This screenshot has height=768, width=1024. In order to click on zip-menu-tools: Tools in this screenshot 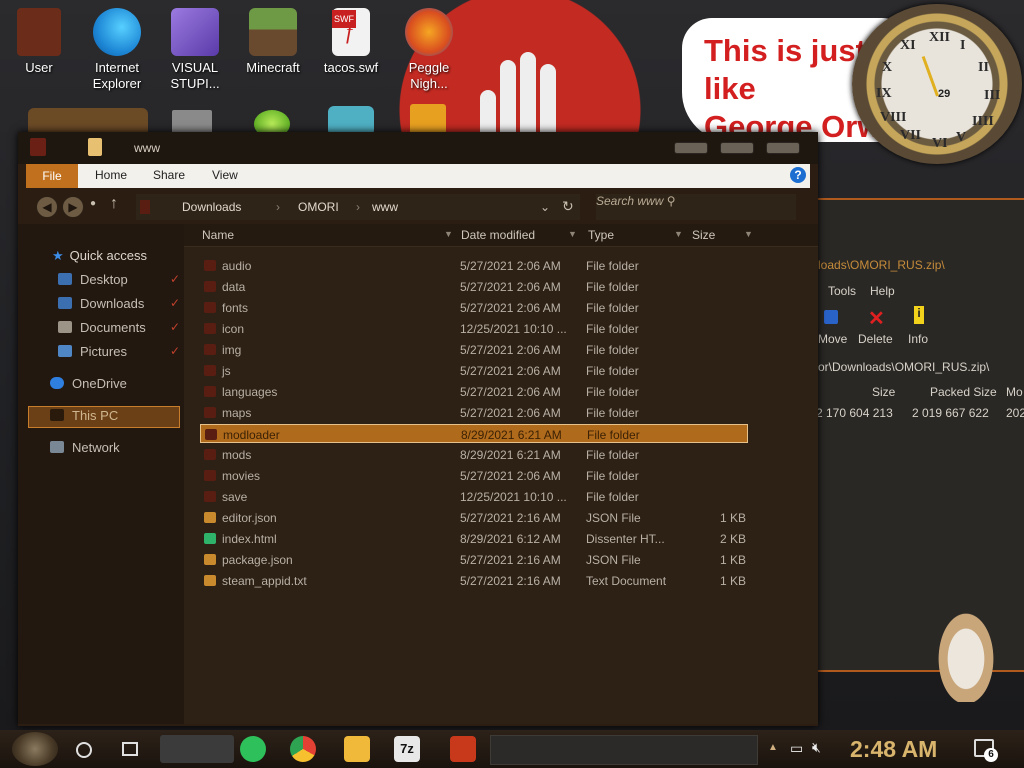, I will do `click(842, 291)`.